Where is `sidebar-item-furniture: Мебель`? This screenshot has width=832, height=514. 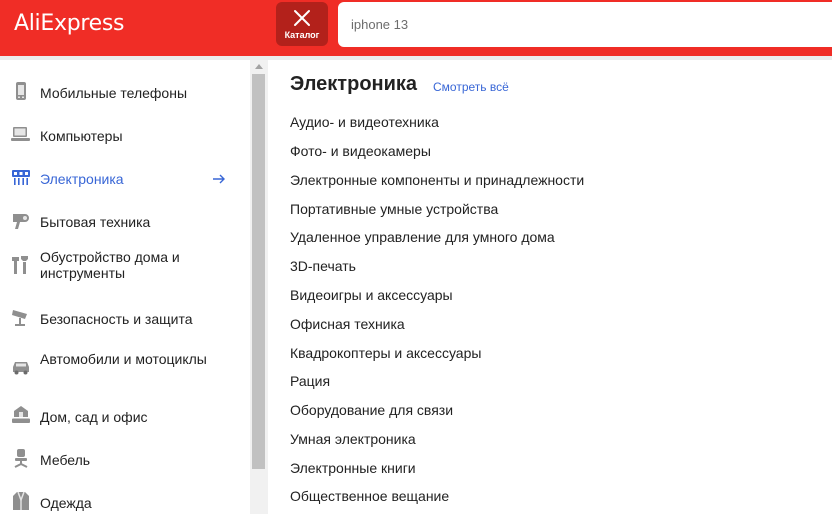 sidebar-item-furniture: Мебель is located at coordinates (125, 459).